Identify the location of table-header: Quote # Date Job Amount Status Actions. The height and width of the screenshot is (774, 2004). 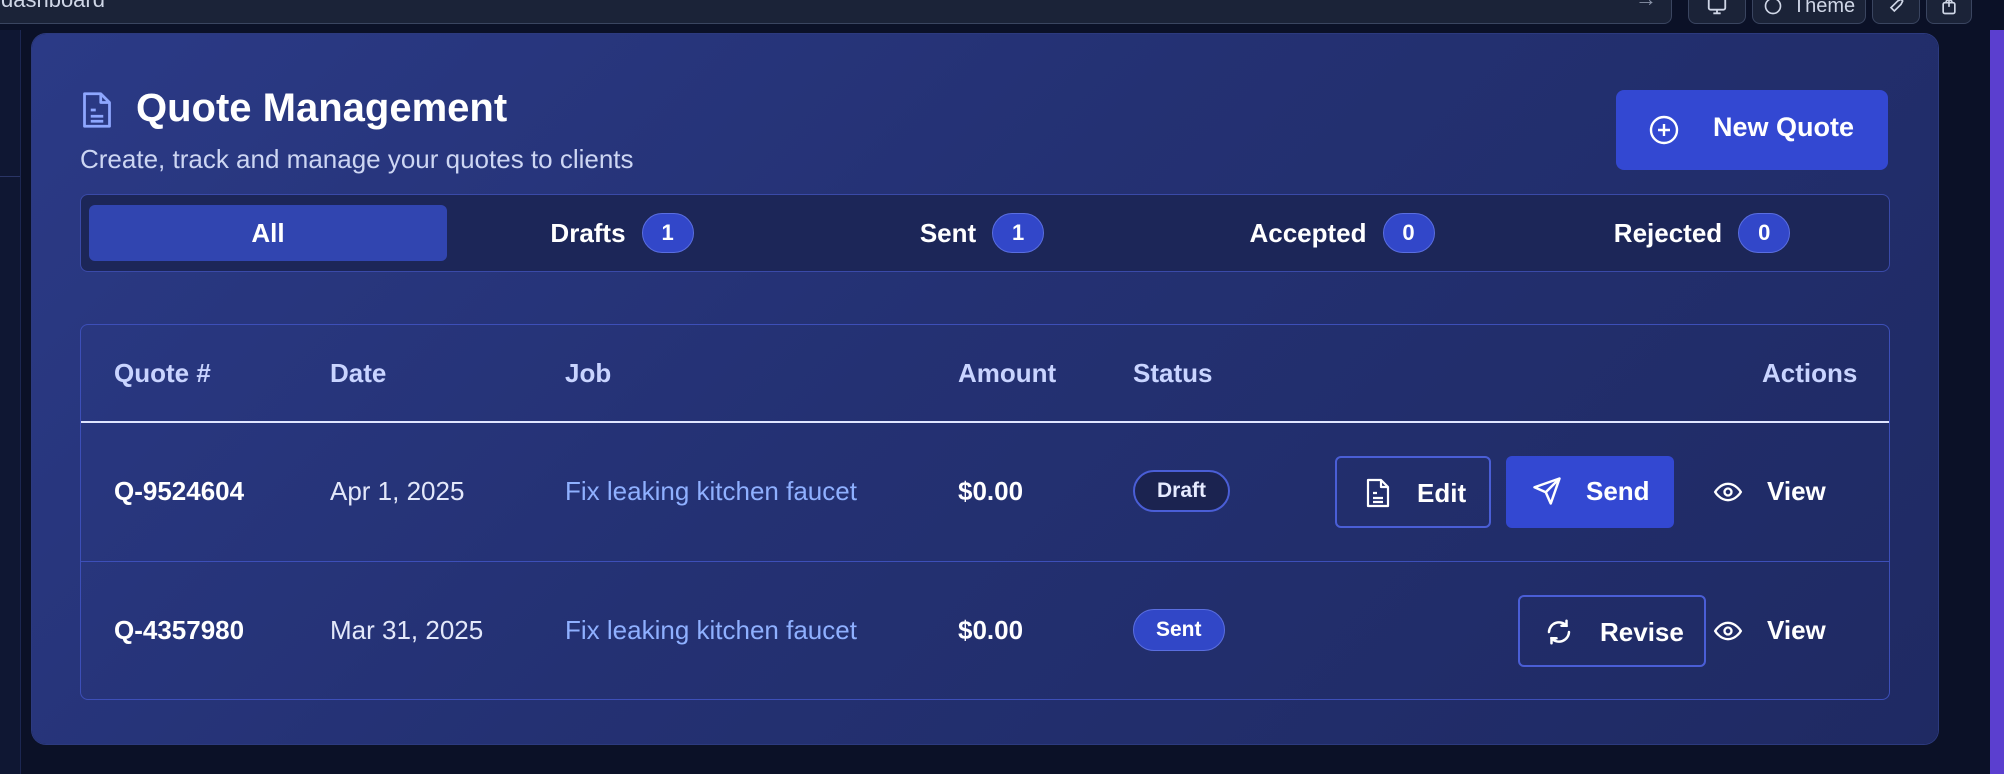
(985, 374).